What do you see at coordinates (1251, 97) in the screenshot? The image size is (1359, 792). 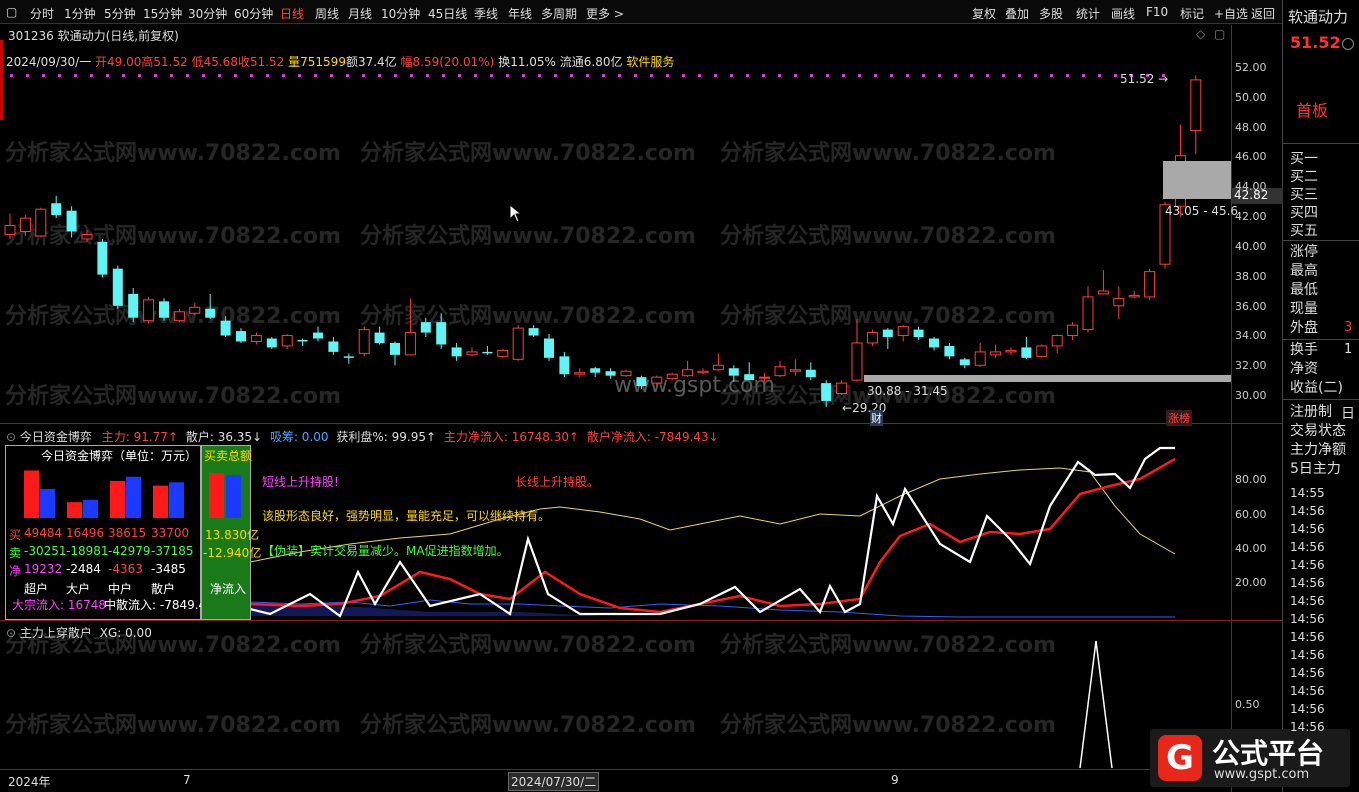 I see `y-tick: 50.00` at bounding box center [1251, 97].